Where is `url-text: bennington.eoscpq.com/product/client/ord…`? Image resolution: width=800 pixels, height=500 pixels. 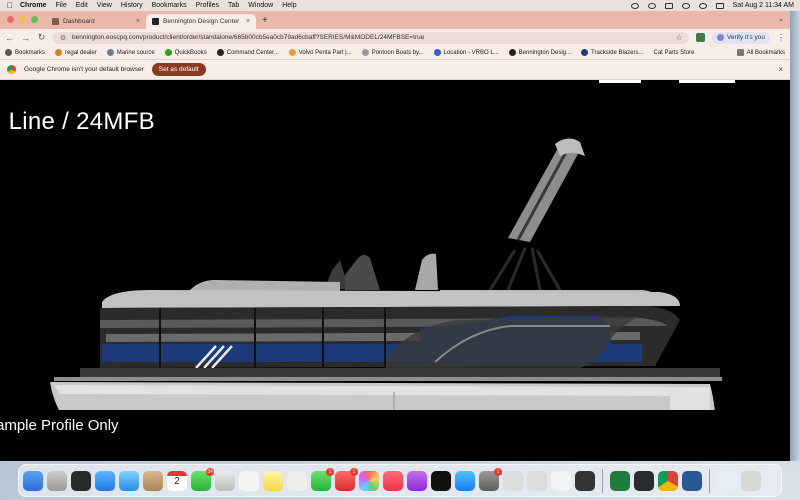
url-text: bennington.eoscpq.com/product/client/ord… is located at coordinates (248, 37).